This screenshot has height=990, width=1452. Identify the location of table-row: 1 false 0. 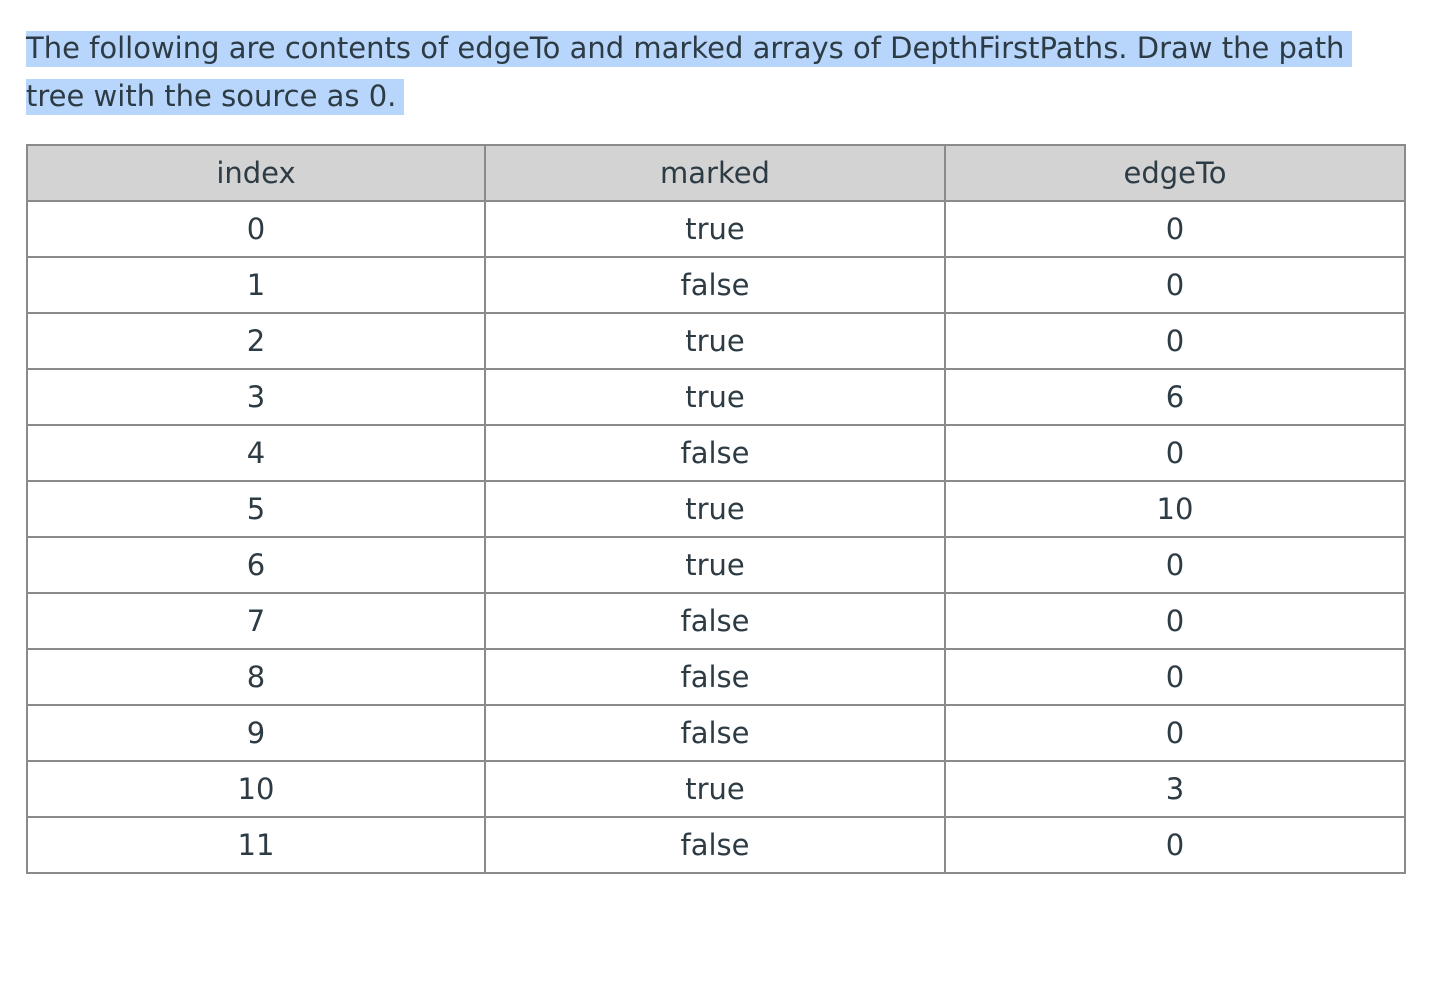
(716, 285).